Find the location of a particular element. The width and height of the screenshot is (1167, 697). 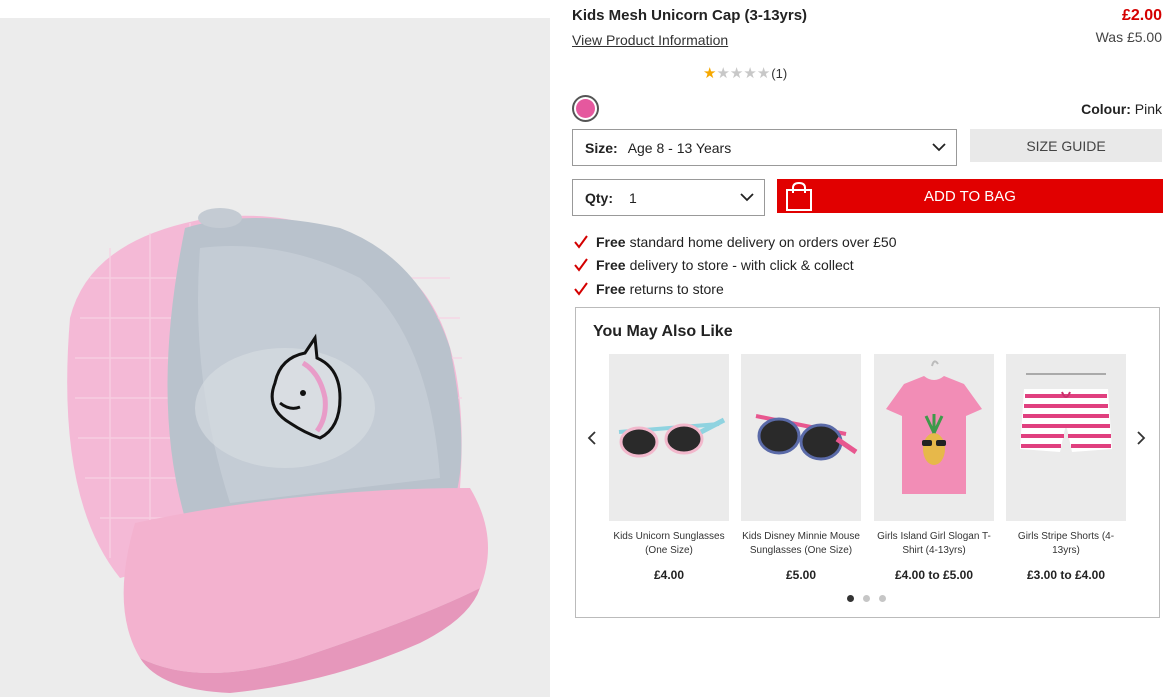

product-card-price: £3.00 to £4.00 is located at coordinates (1066, 575).